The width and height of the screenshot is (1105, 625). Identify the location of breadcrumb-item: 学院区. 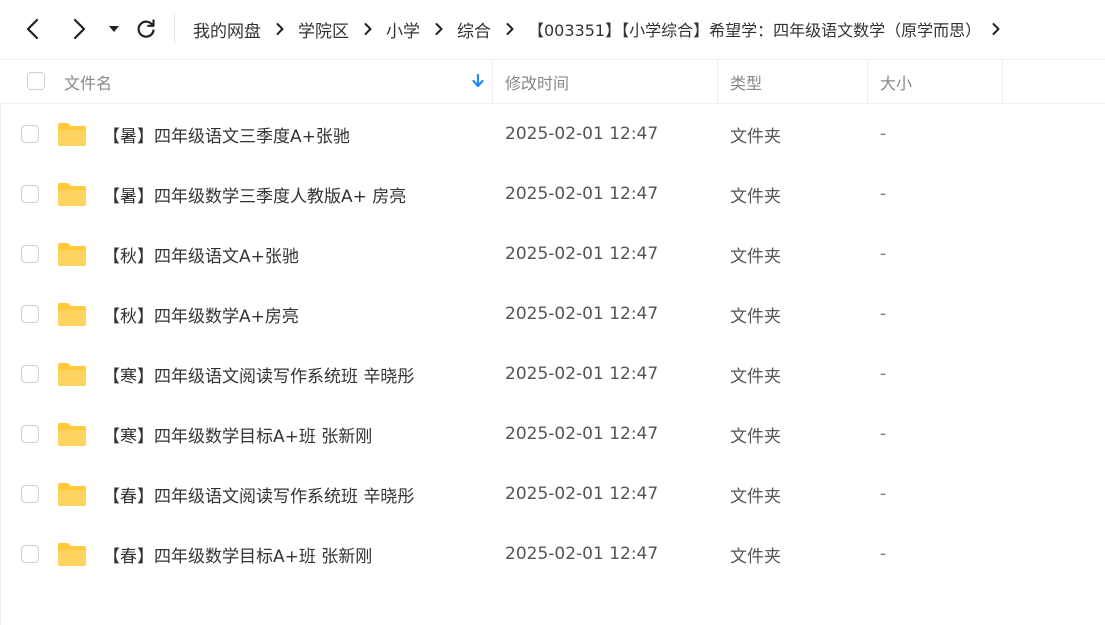
(323, 29).